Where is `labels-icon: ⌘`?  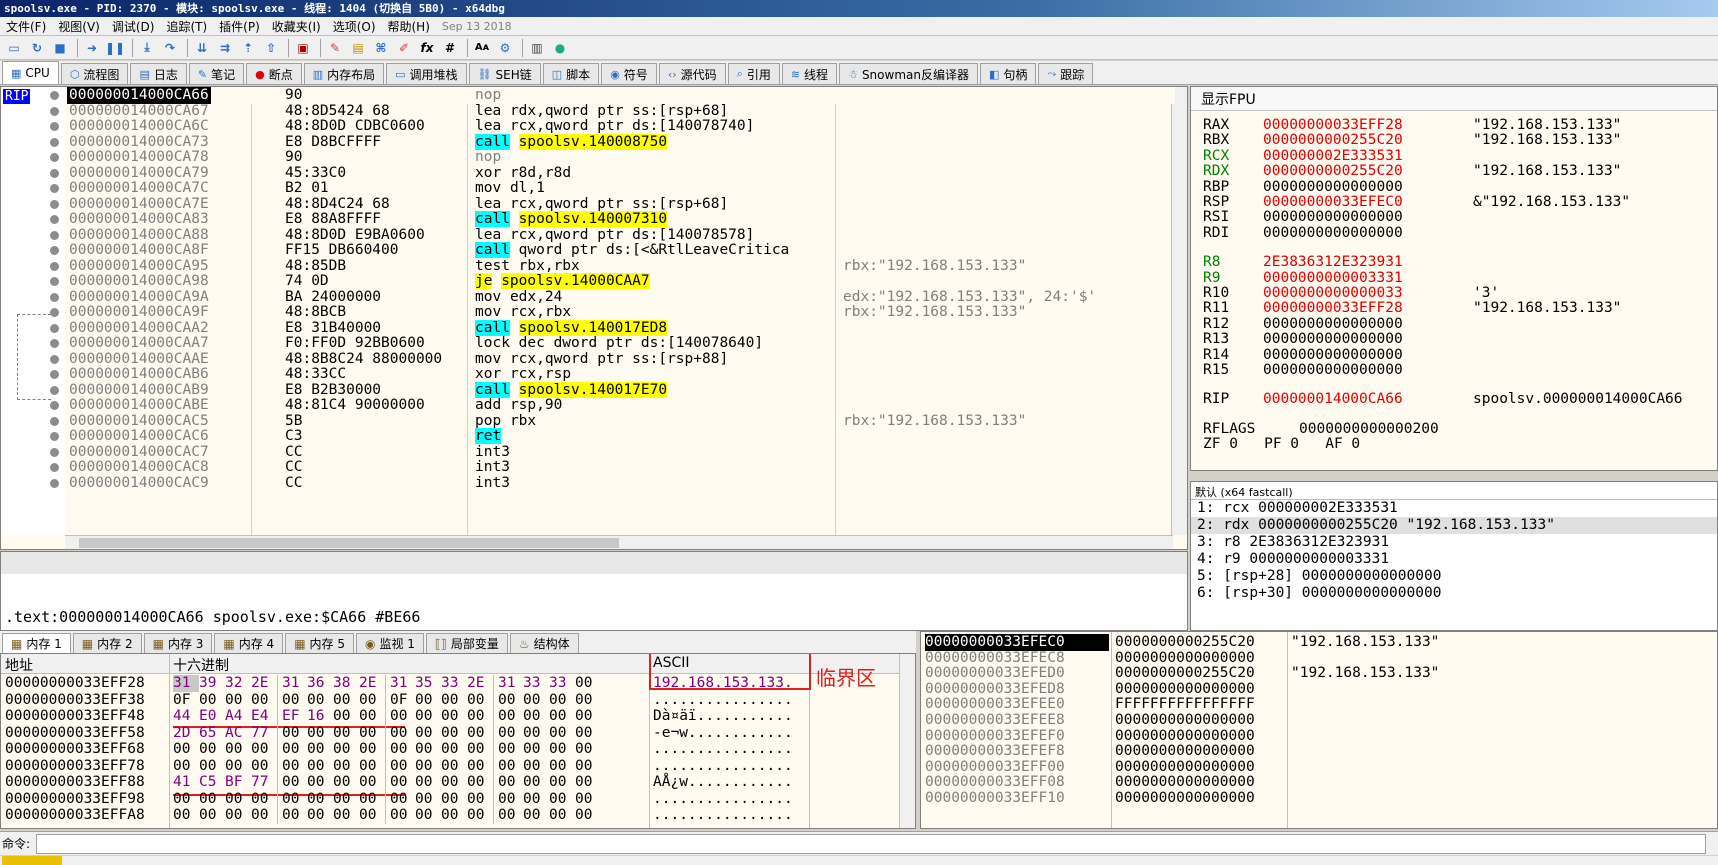 labels-icon: ⌘ is located at coordinates (381, 48).